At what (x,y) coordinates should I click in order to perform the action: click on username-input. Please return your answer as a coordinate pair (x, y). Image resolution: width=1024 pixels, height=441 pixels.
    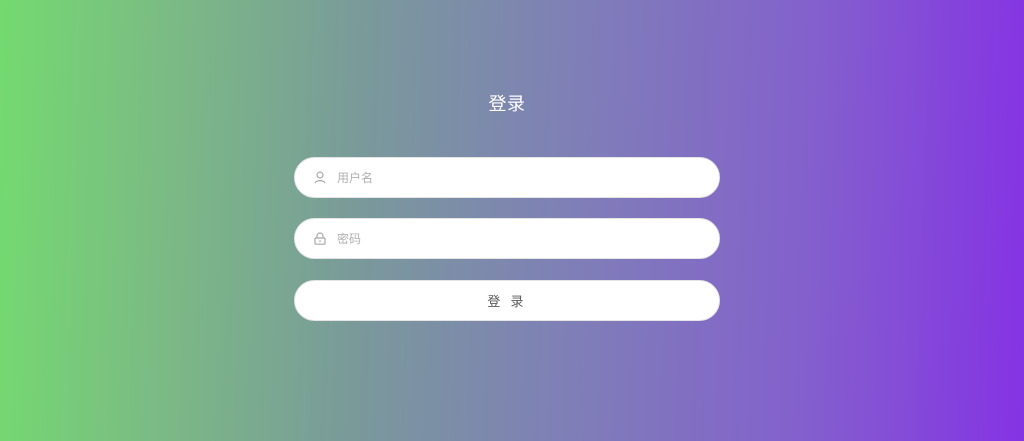
    Looking at the image, I should click on (507, 177).